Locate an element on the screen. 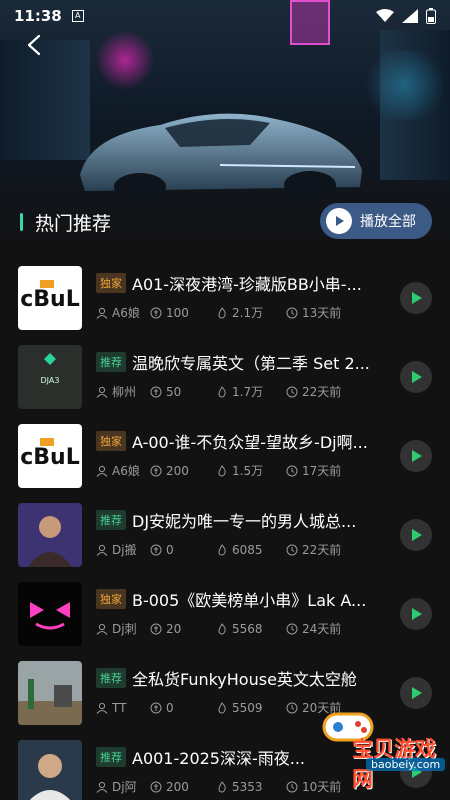  coin-count: 50 is located at coordinates (174, 391).